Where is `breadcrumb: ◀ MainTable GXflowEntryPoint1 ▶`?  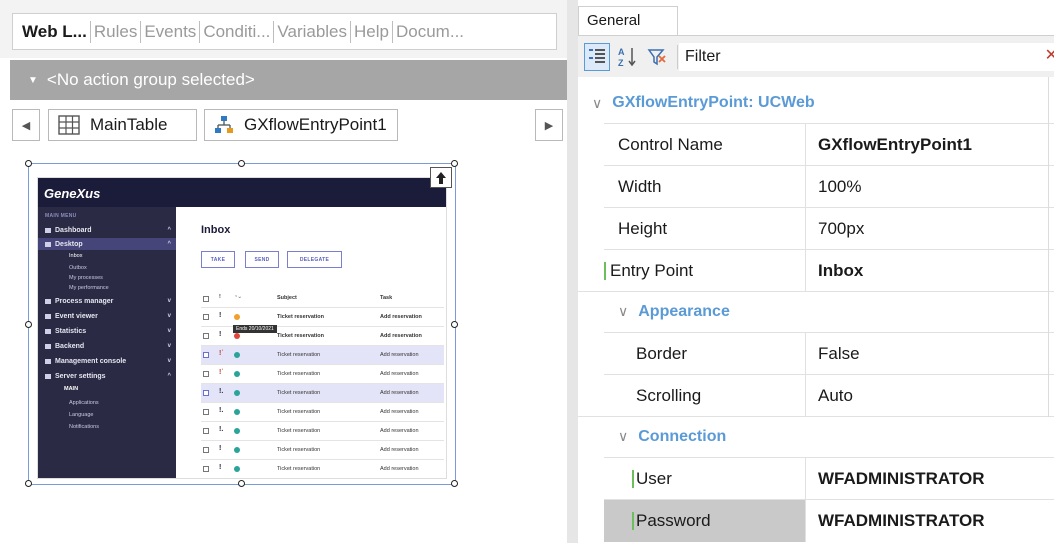
breadcrumb: ◀ MainTable GXflowEntryPoint1 ▶ is located at coordinates (288, 127).